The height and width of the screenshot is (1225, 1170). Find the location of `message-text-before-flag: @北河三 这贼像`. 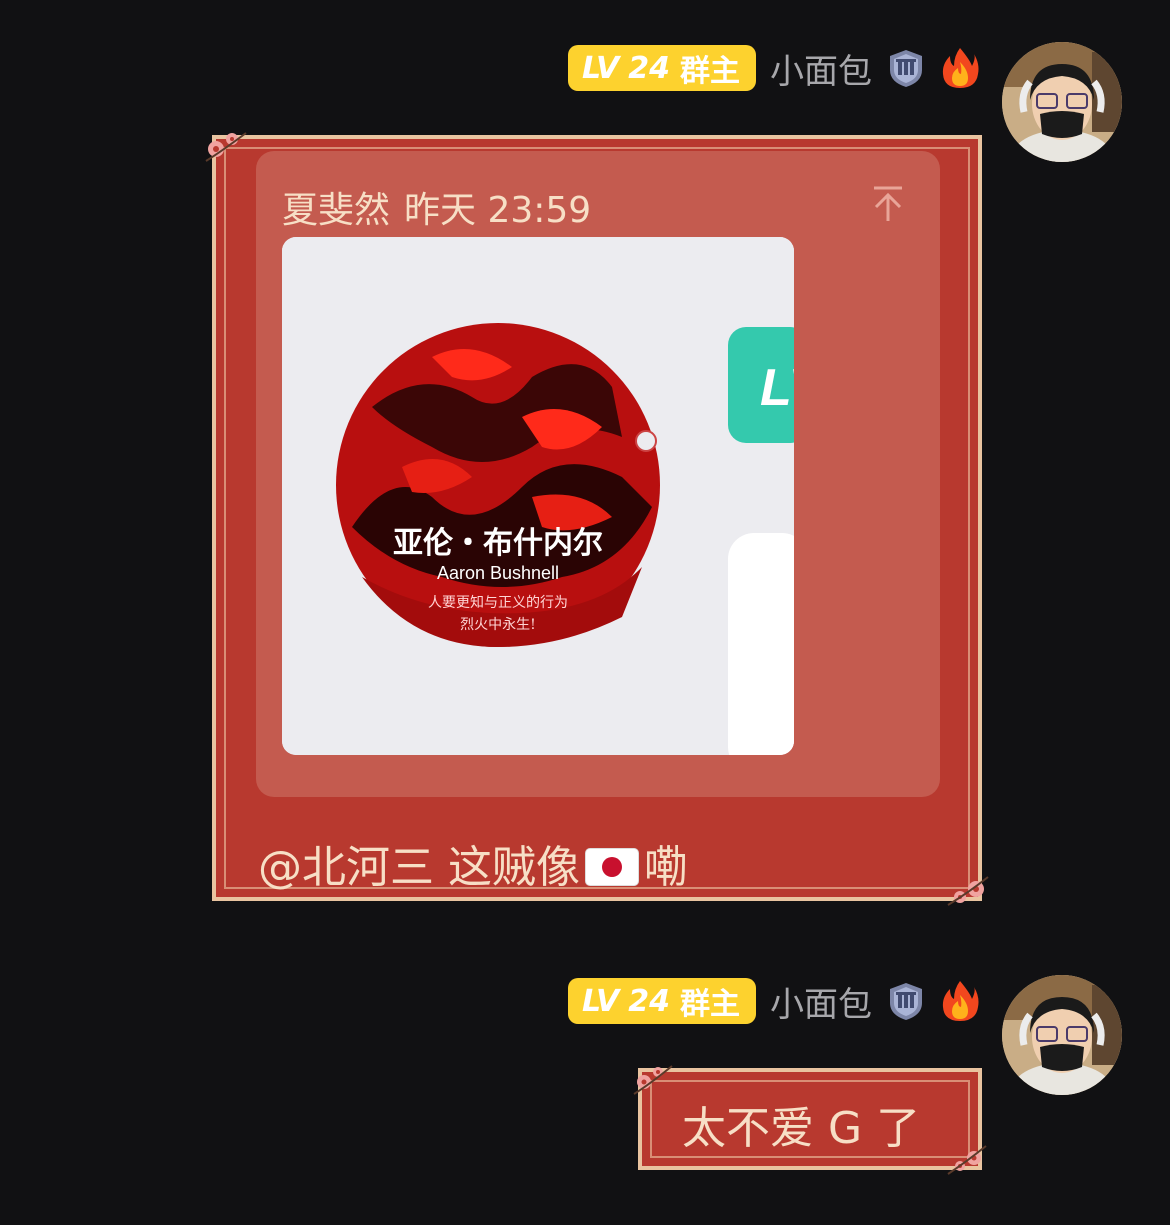

message-text-before-flag: @北河三 这贼像 is located at coordinates (419, 867).